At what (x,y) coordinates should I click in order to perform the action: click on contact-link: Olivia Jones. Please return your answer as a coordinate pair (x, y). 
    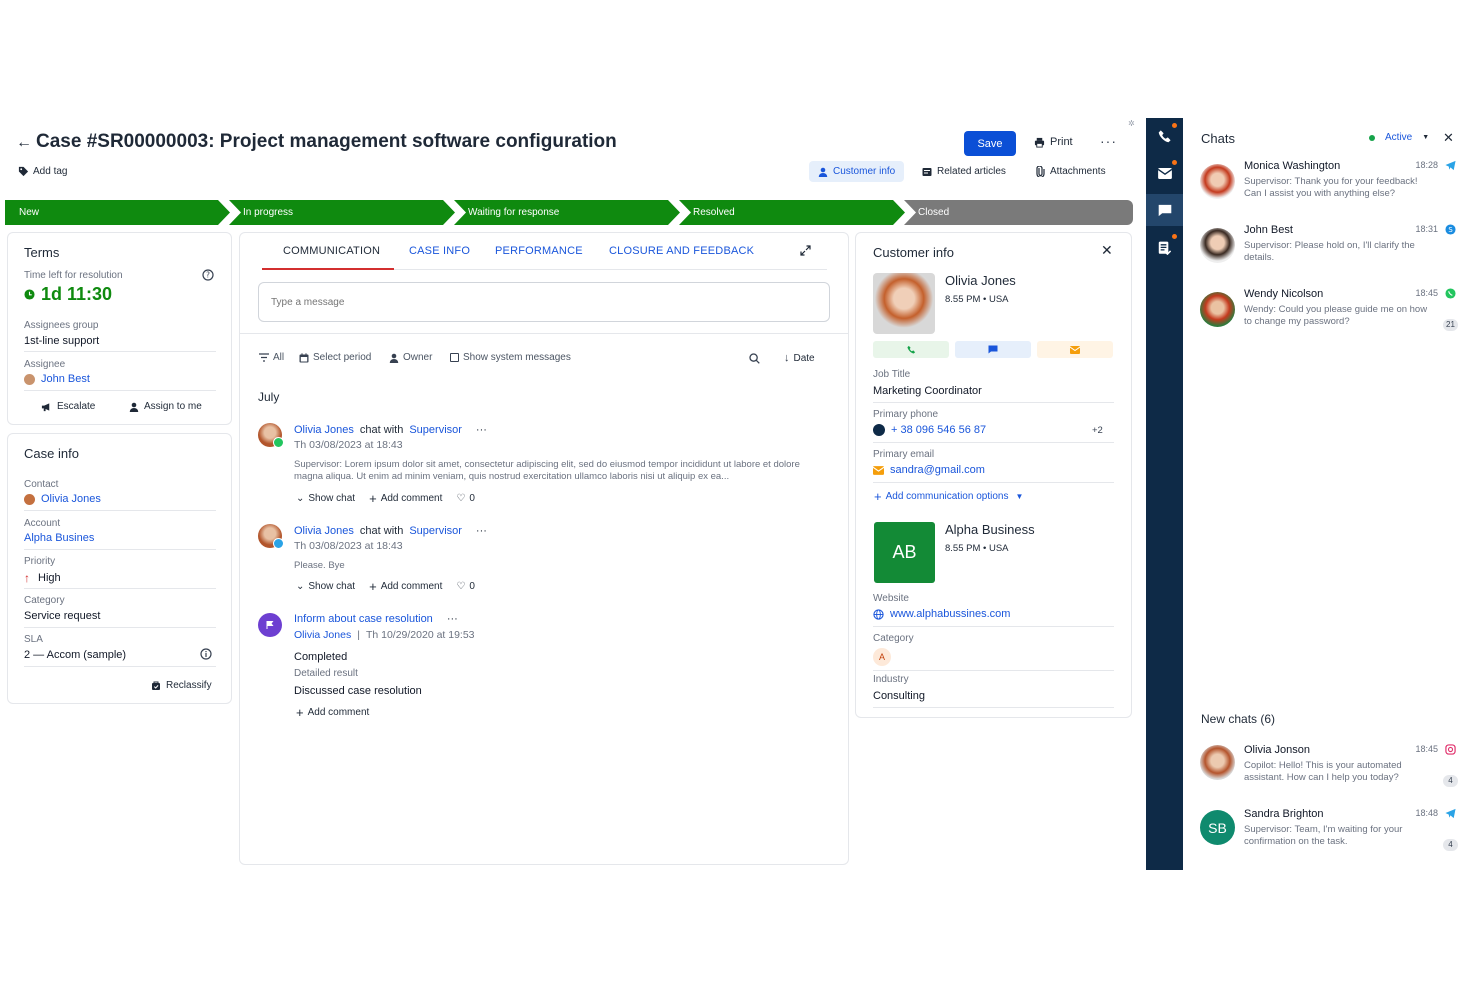
    Looking at the image, I should click on (71, 499).